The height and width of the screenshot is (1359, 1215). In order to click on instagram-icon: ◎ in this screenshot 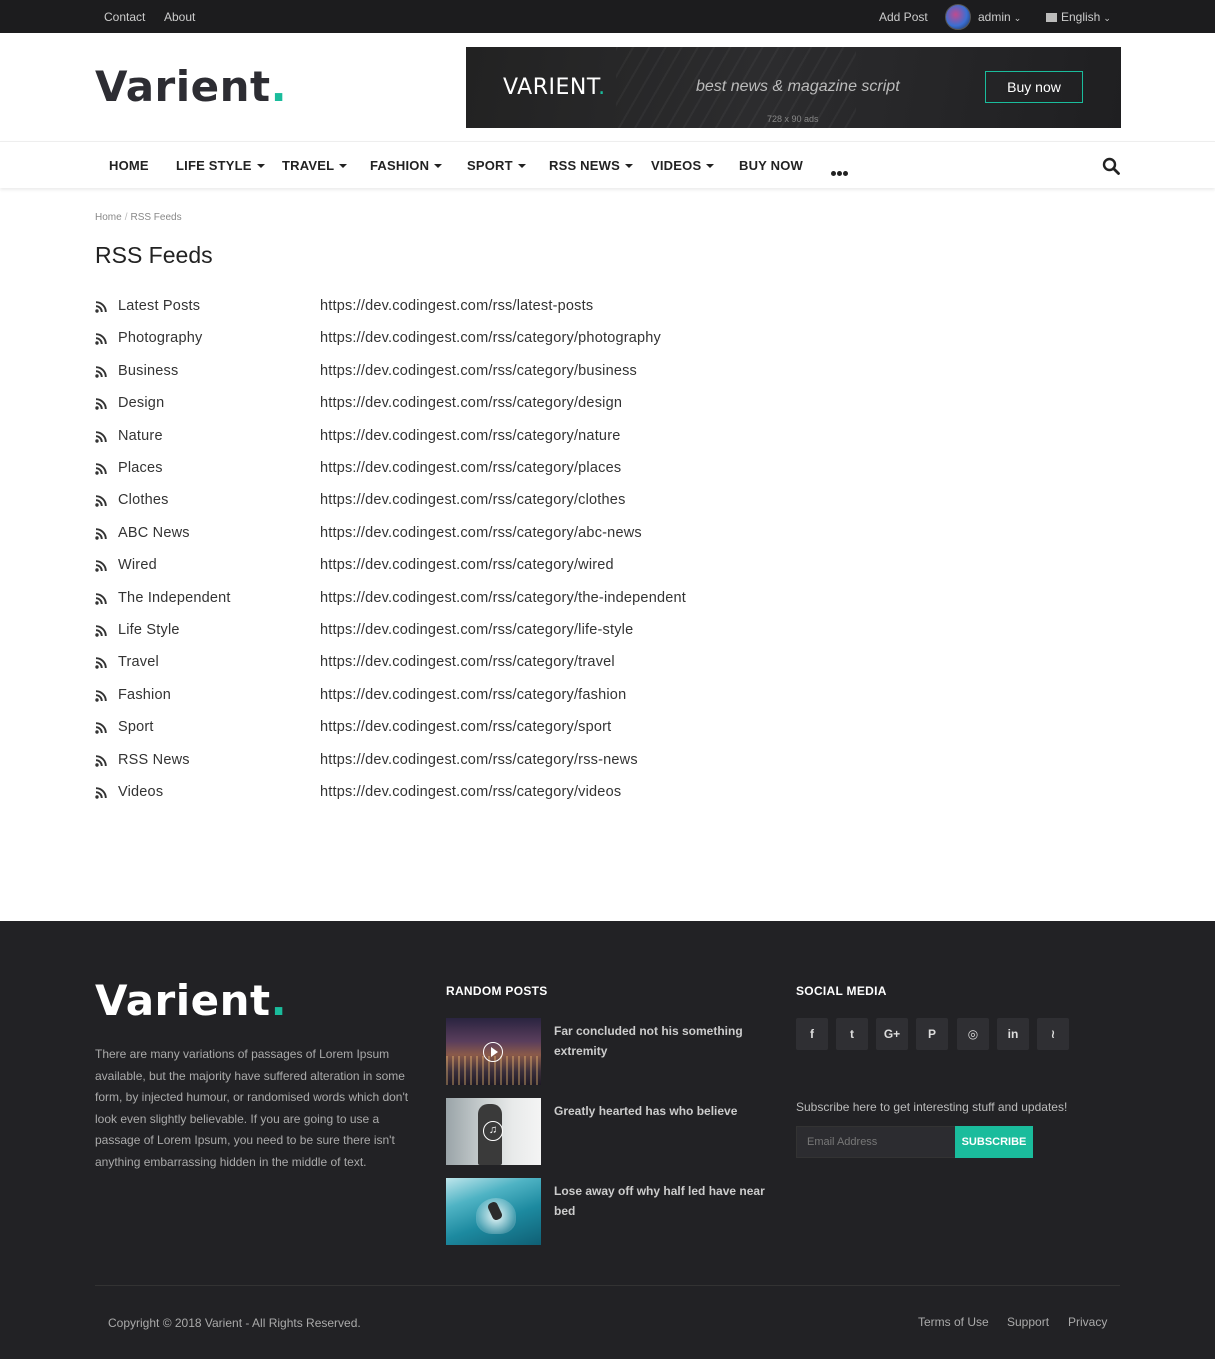, I will do `click(973, 1034)`.